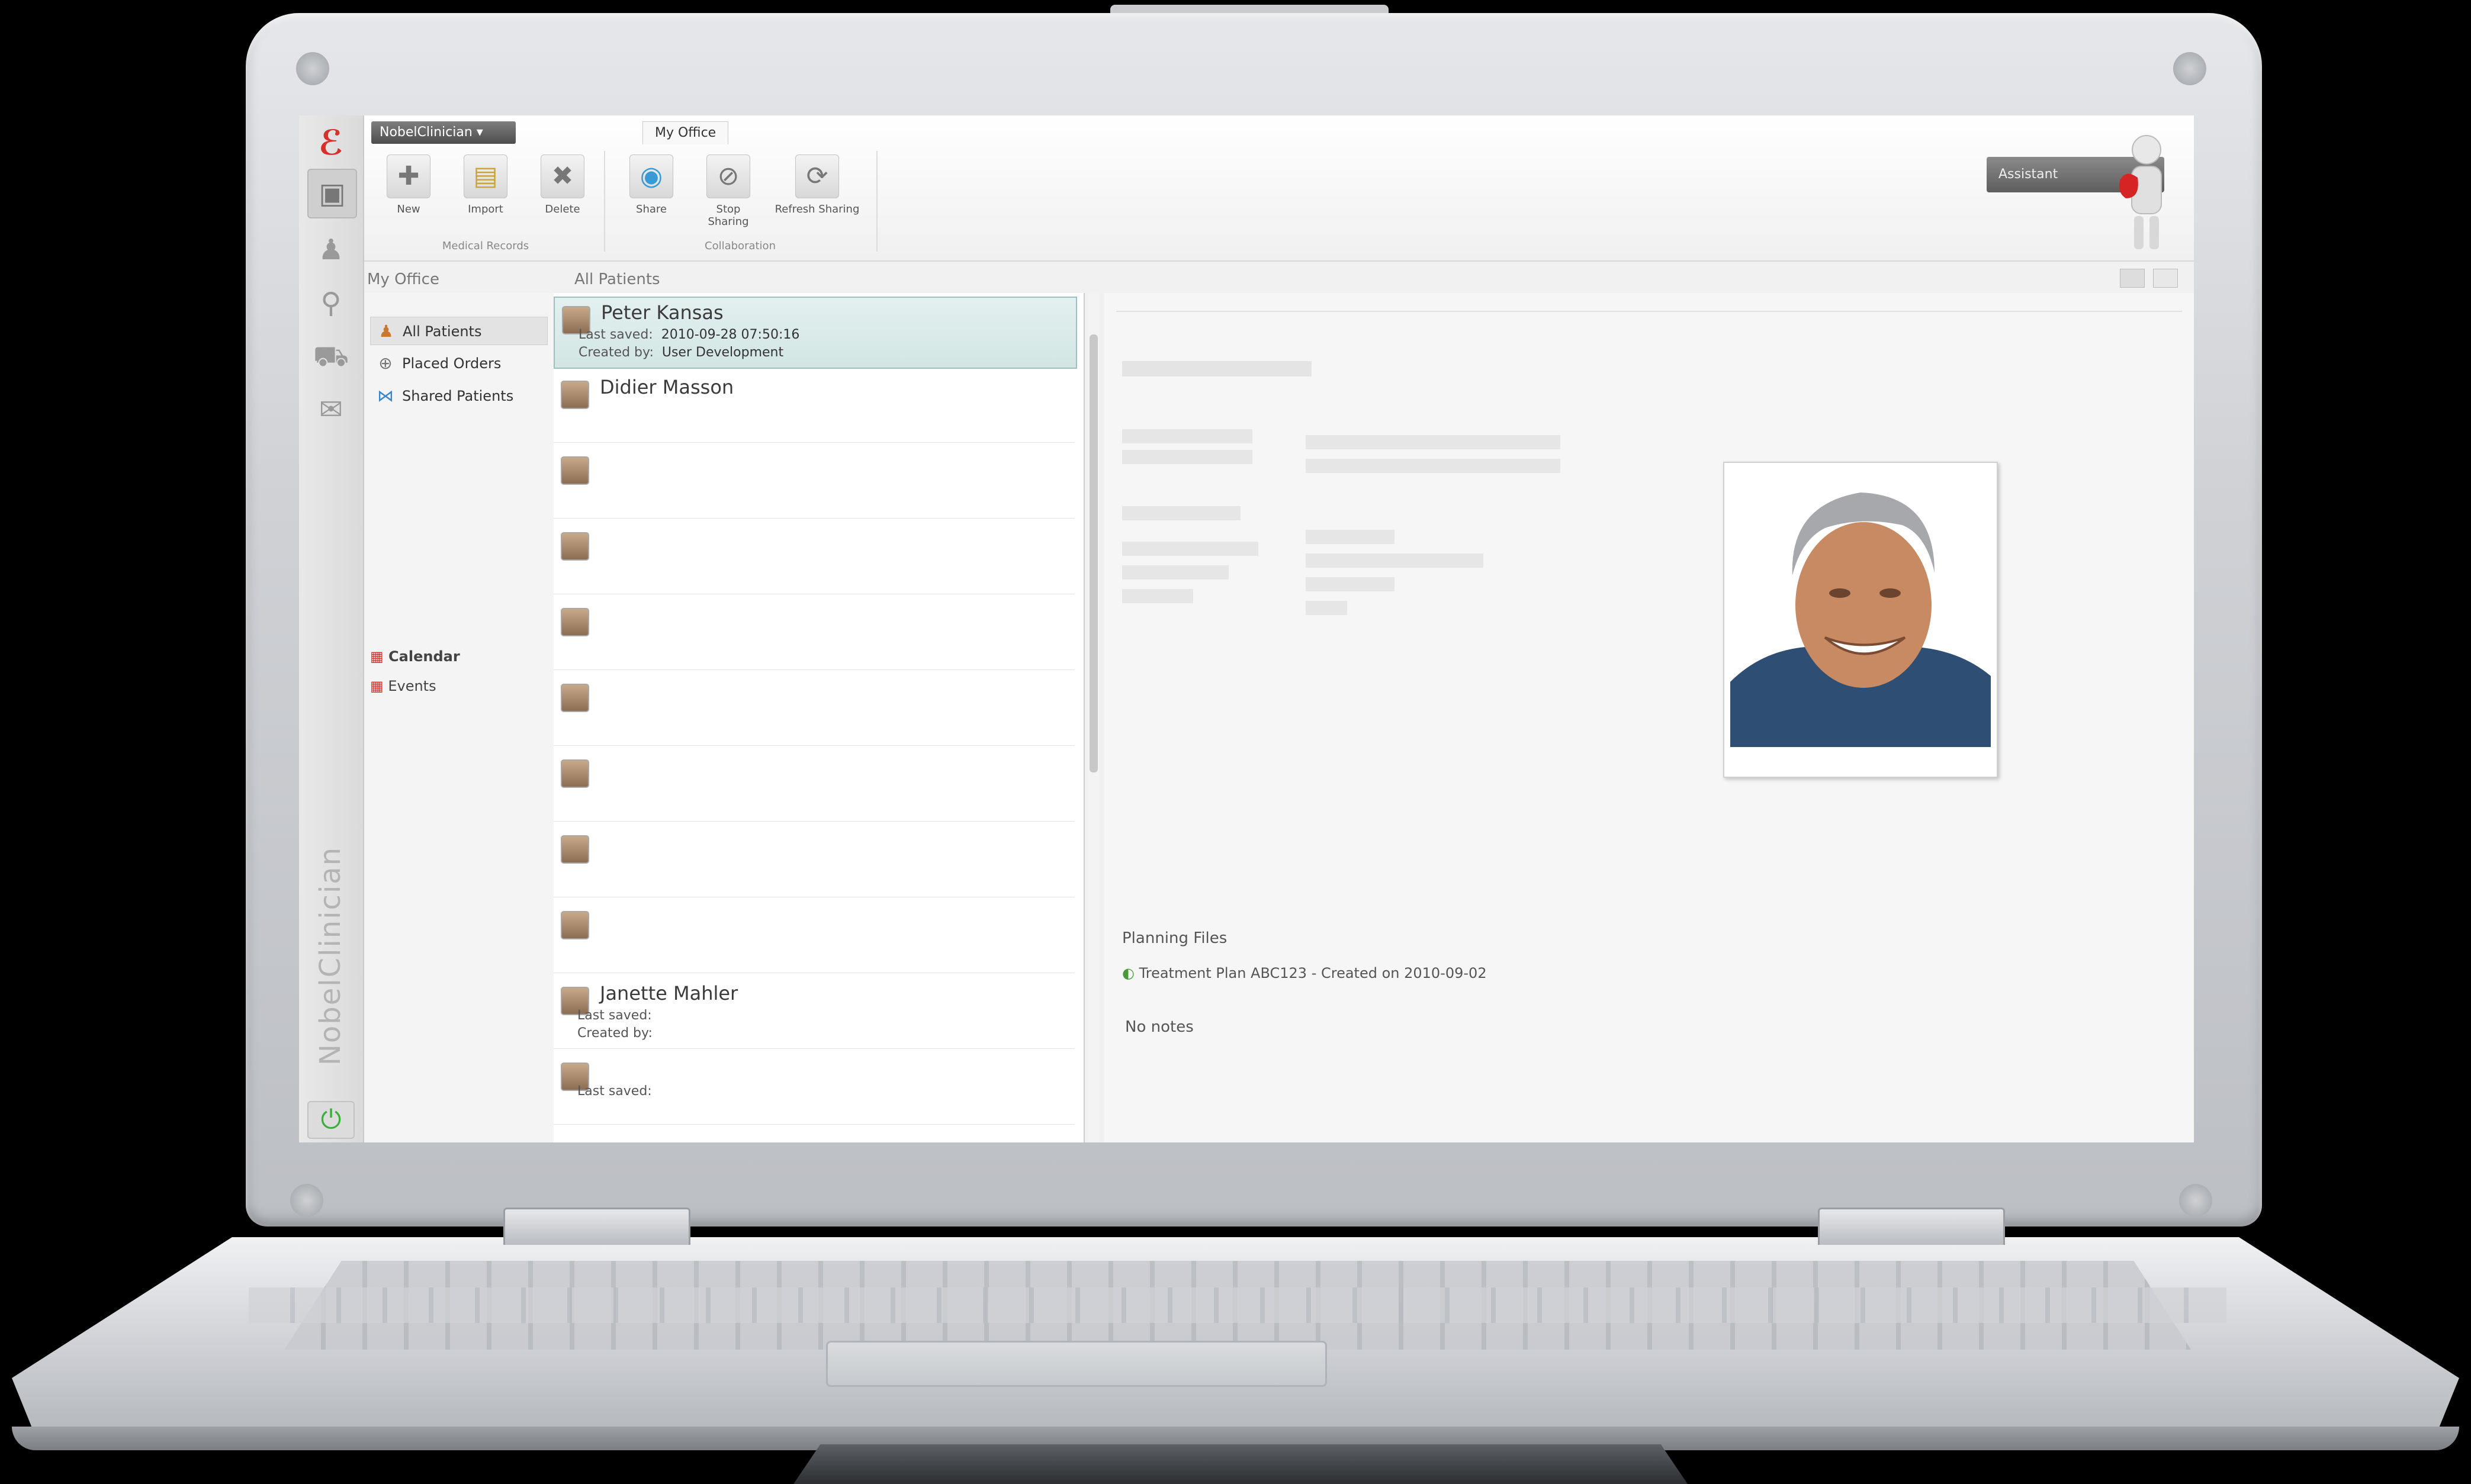  I want to click on office-strip-button: ▣, so click(332, 193).